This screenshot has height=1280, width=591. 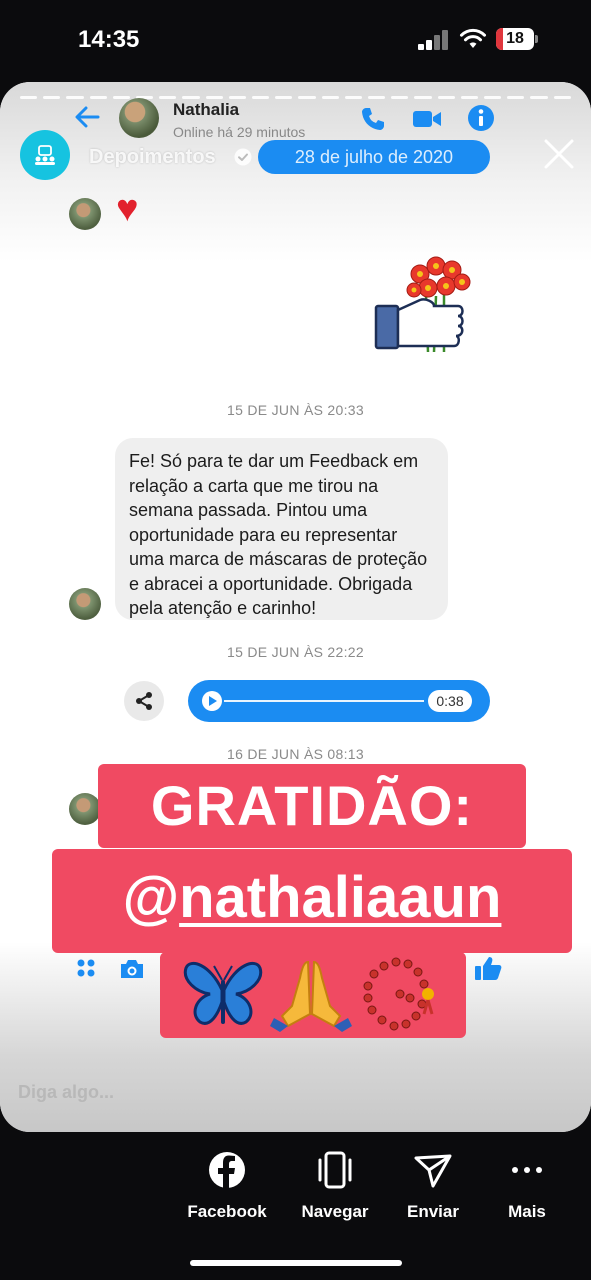 What do you see at coordinates (422, 304) in the screenshot?
I see `thumbs-up-flowers-sticker` at bounding box center [422, 304].